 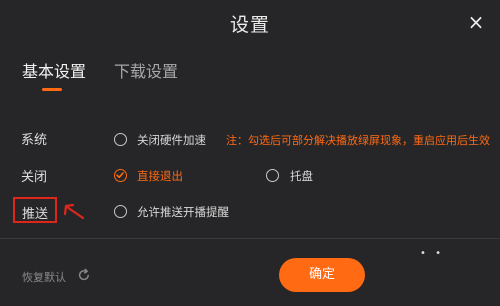 I want to click on decorative-dots: • •, so click(x=432, y=253).